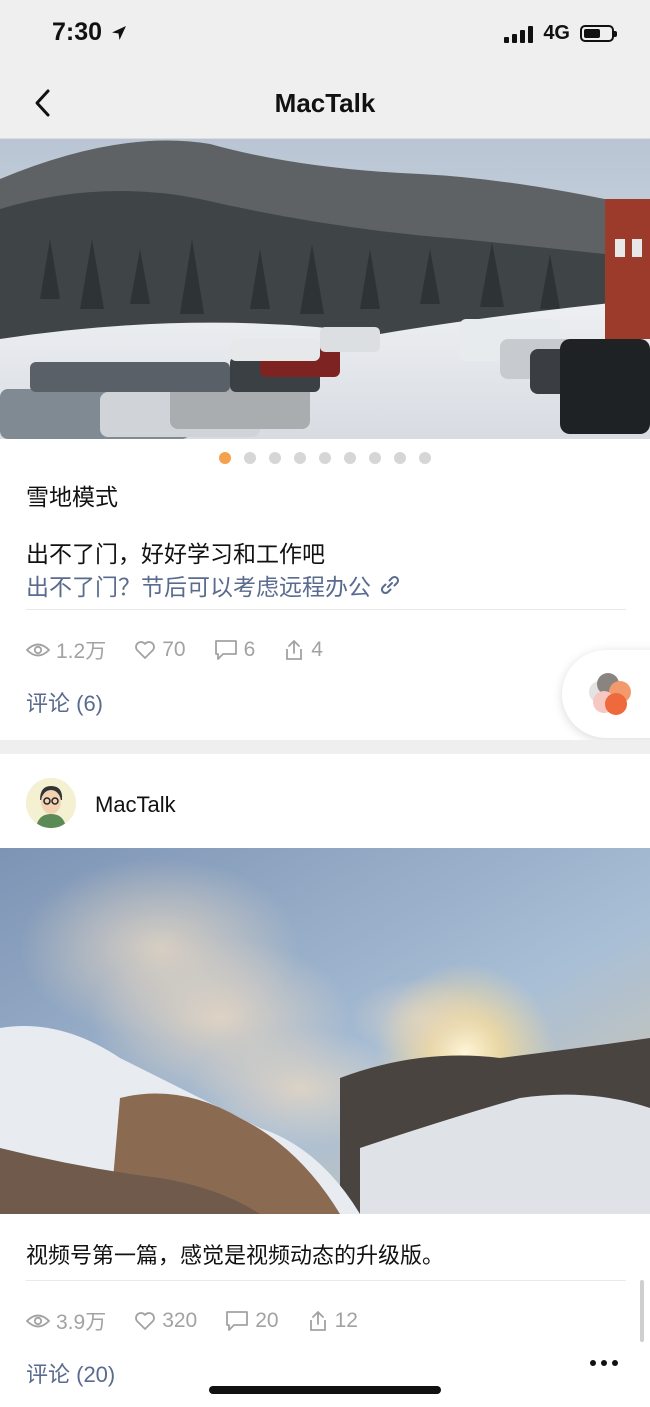 This screenshot has height=1407, width=650. I want to click on views-stat: 1.2万, so click(66, 650).